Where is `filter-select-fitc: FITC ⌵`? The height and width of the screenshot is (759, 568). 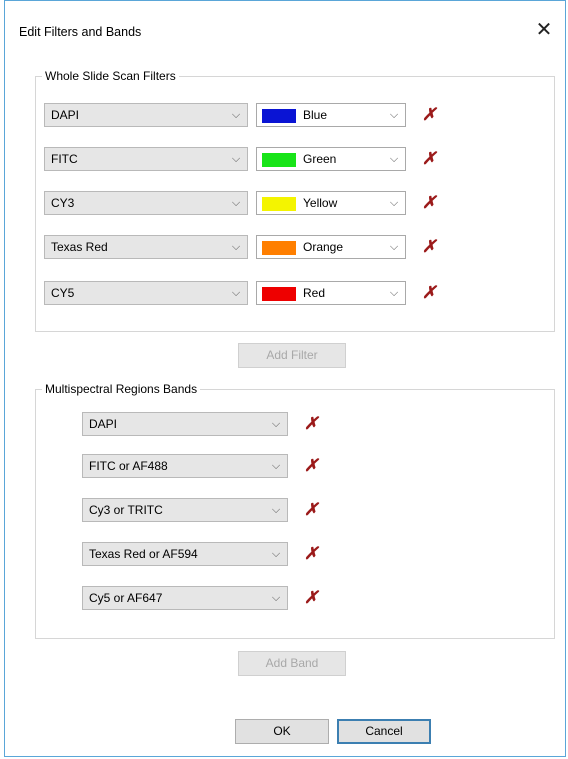 filter-select-fitc: FITC ⌵ is located at coordinates (146, 159).